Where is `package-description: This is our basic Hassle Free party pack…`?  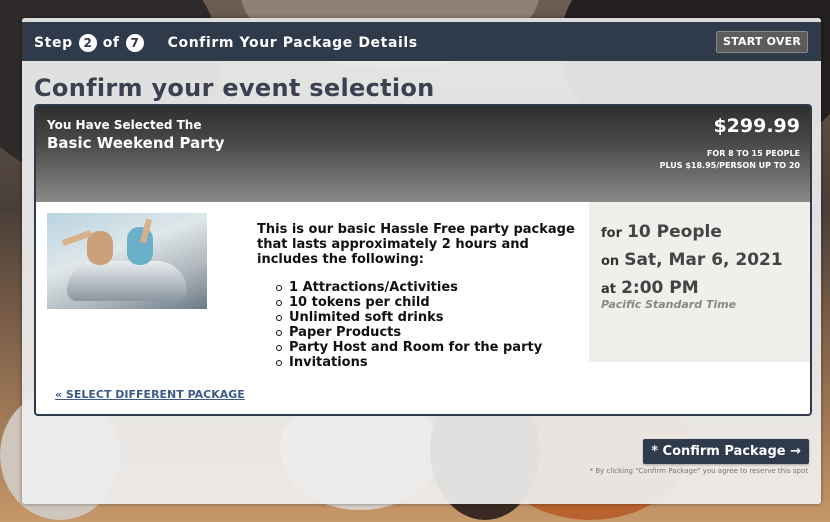 package-description: This is our basic Hassle Free party pack… is located at coordinates (416, 244).